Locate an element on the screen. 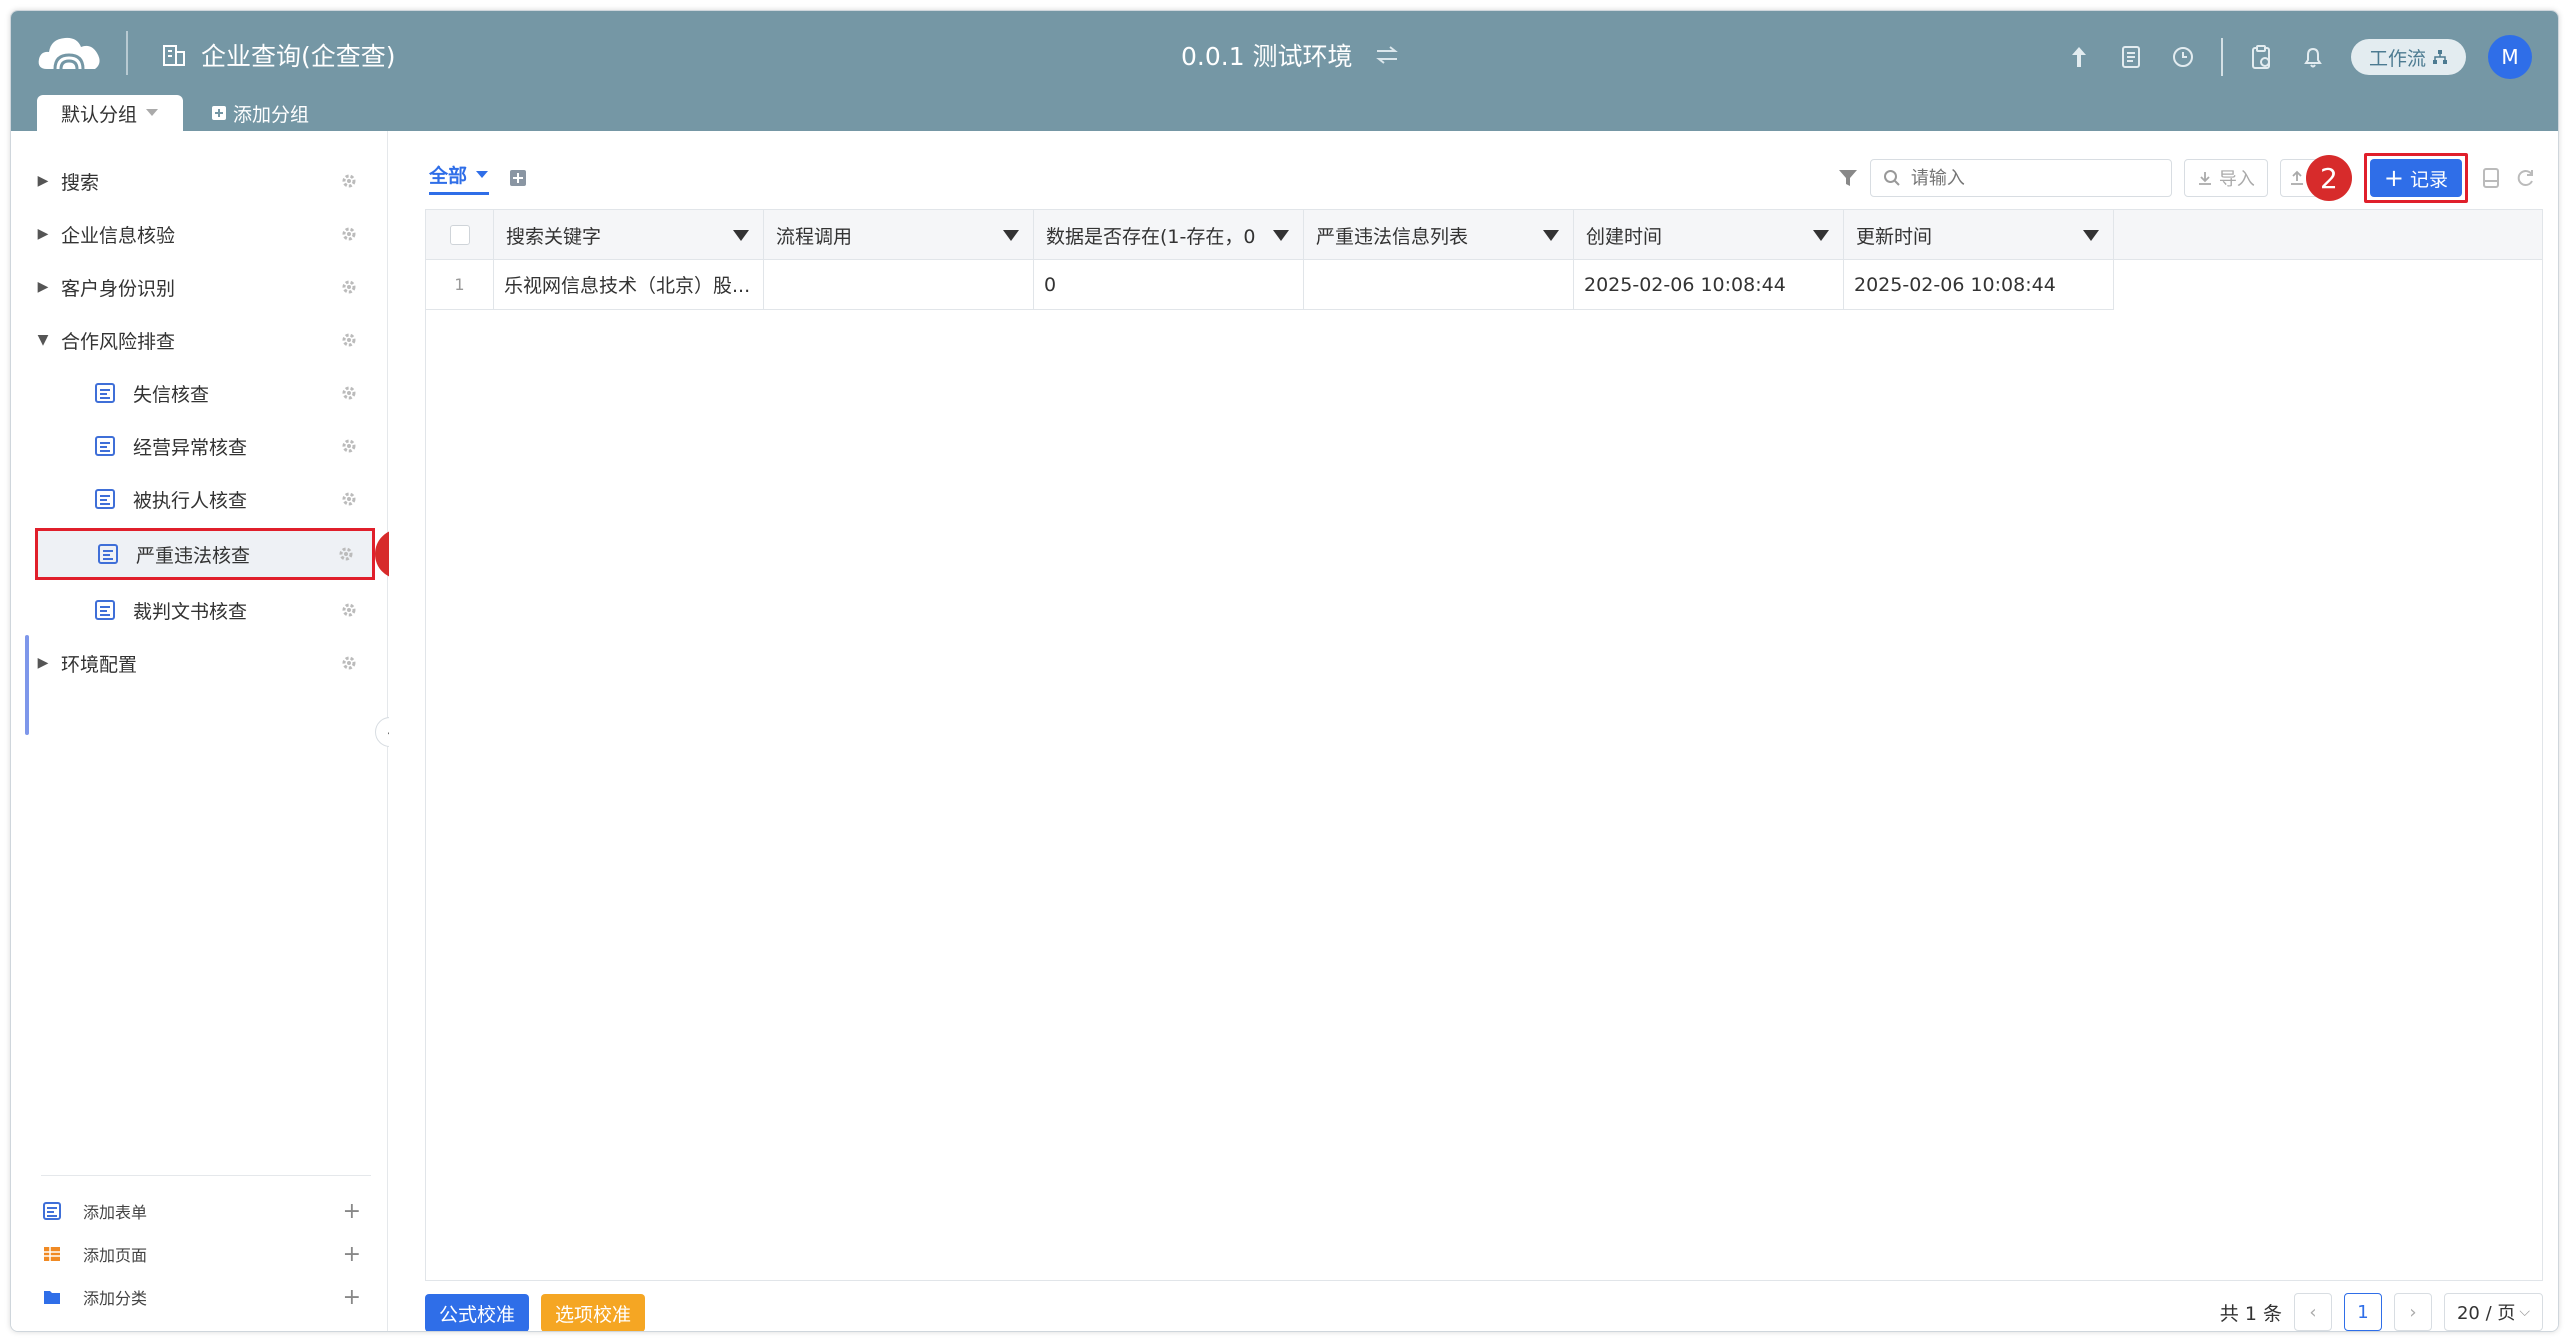 The image size is (2569, 1342). sidebar-item-env-config: ▶ 环境配置 is located at coordinates (200, 663).